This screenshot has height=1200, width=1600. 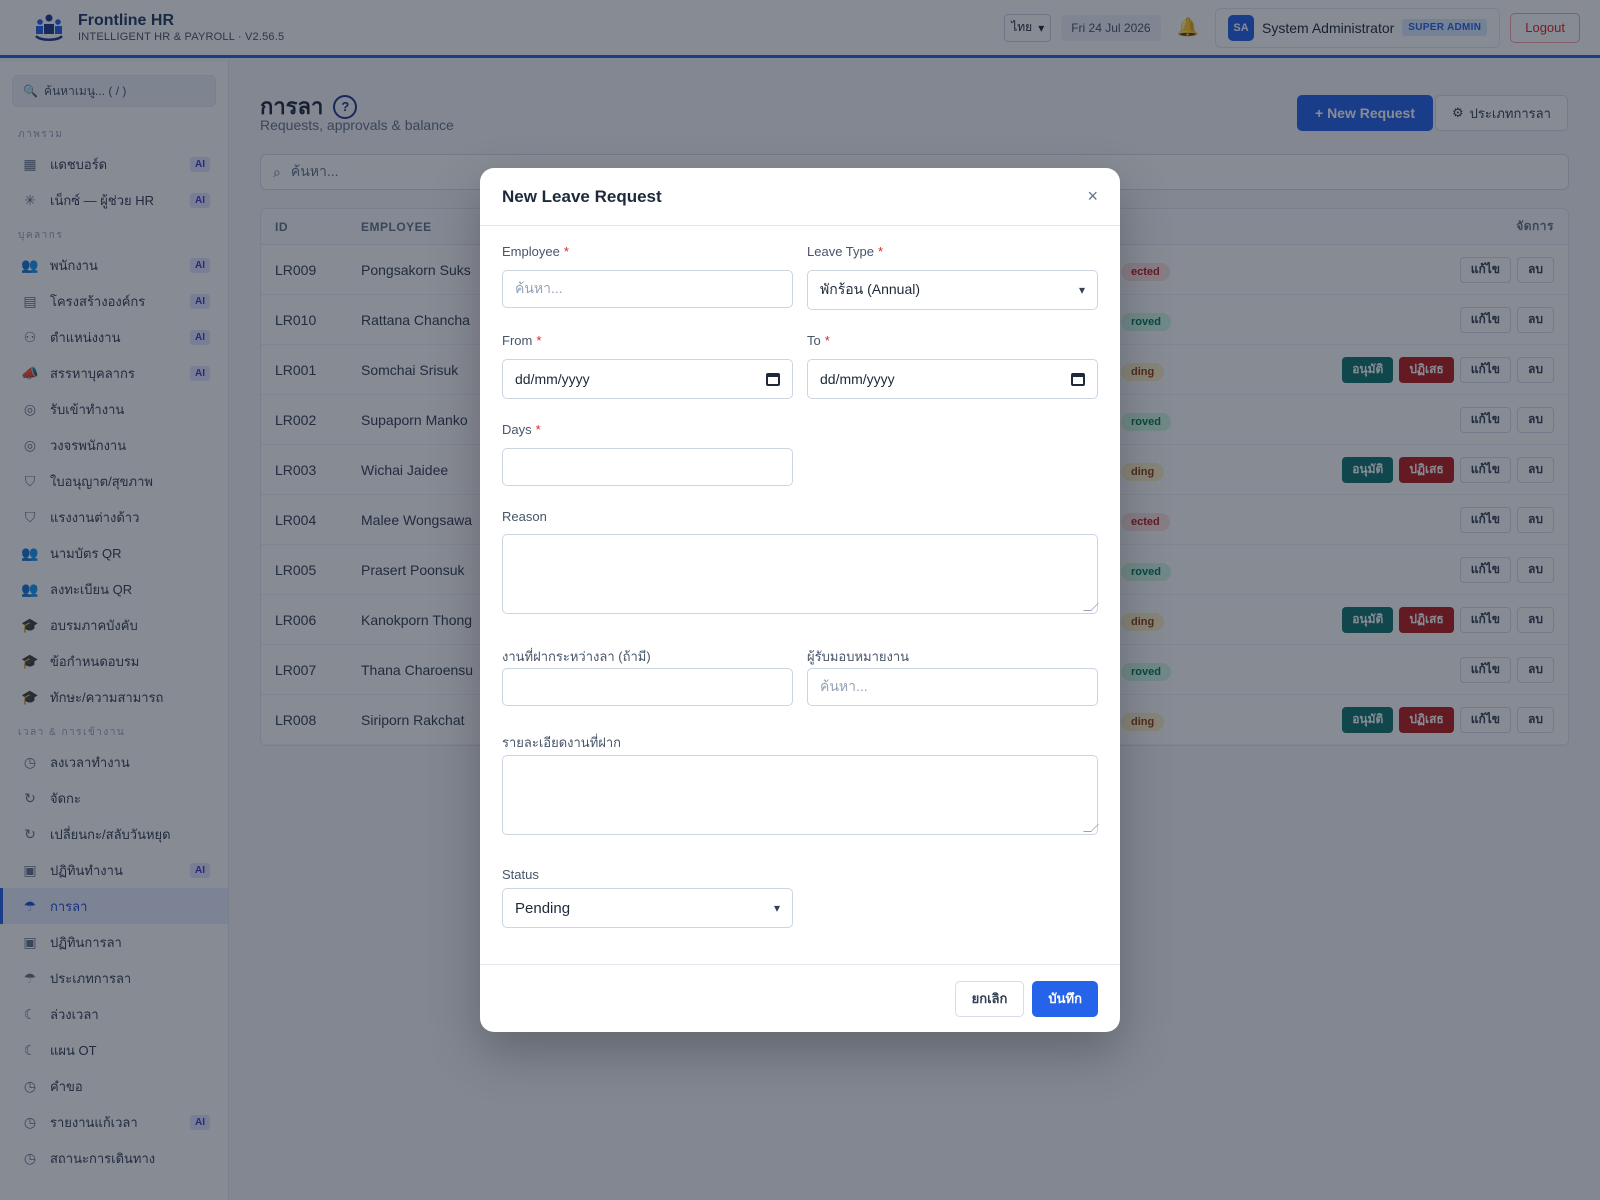 What do you see at coordinates (582, 196) in the screenshot?
I see `modal-title: New Leave Request` at bounding box center [582, 196].